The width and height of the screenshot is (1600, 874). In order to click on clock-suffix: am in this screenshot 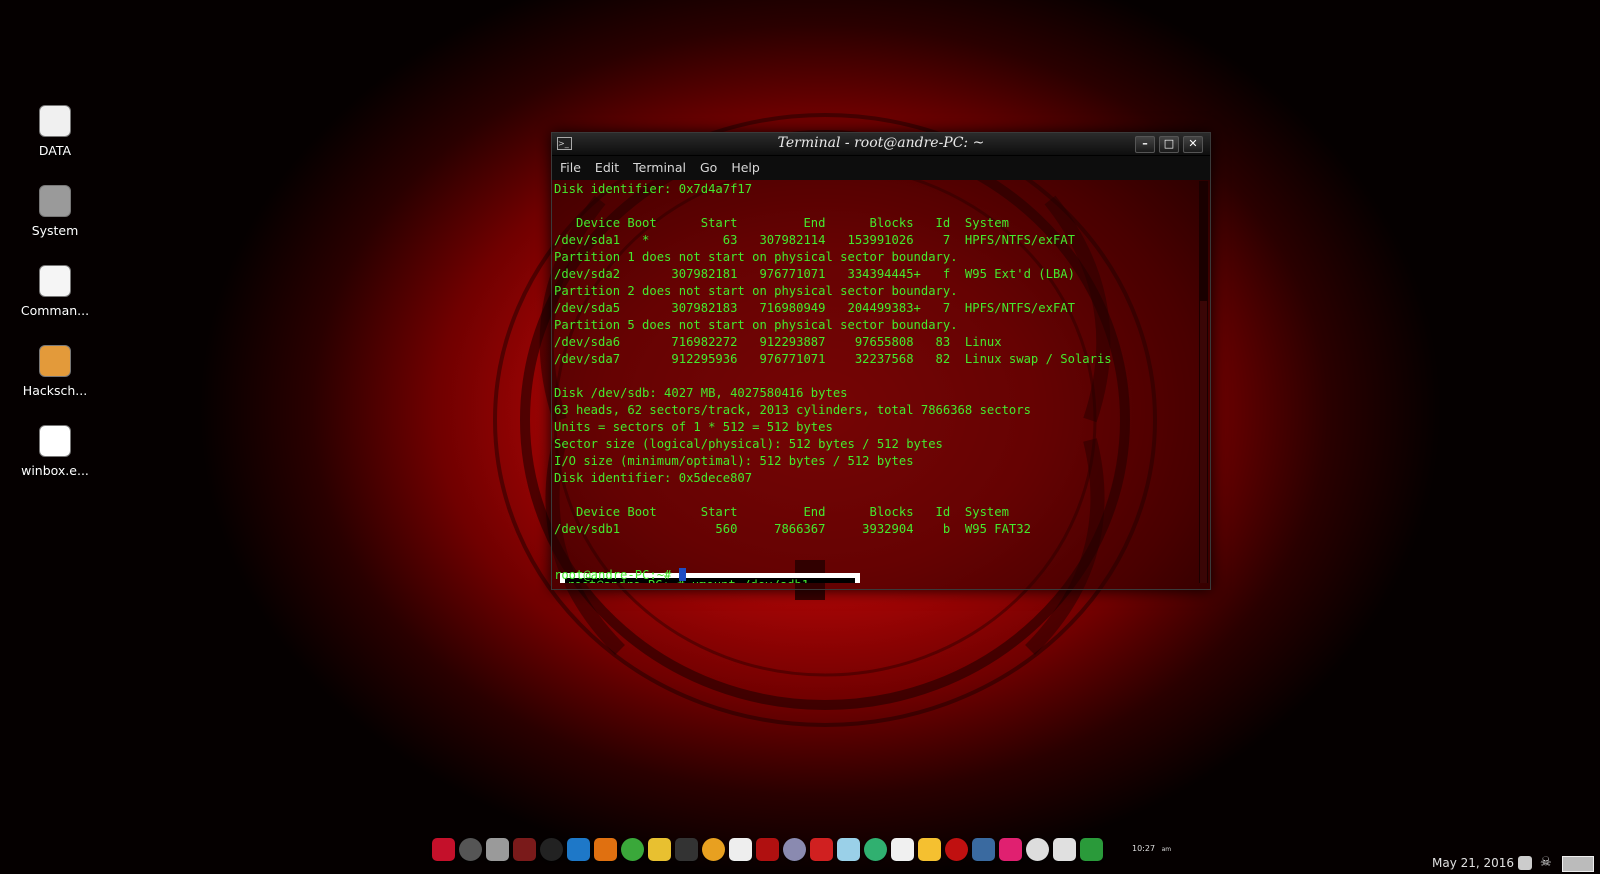, I will do `click(1166, 849)`.